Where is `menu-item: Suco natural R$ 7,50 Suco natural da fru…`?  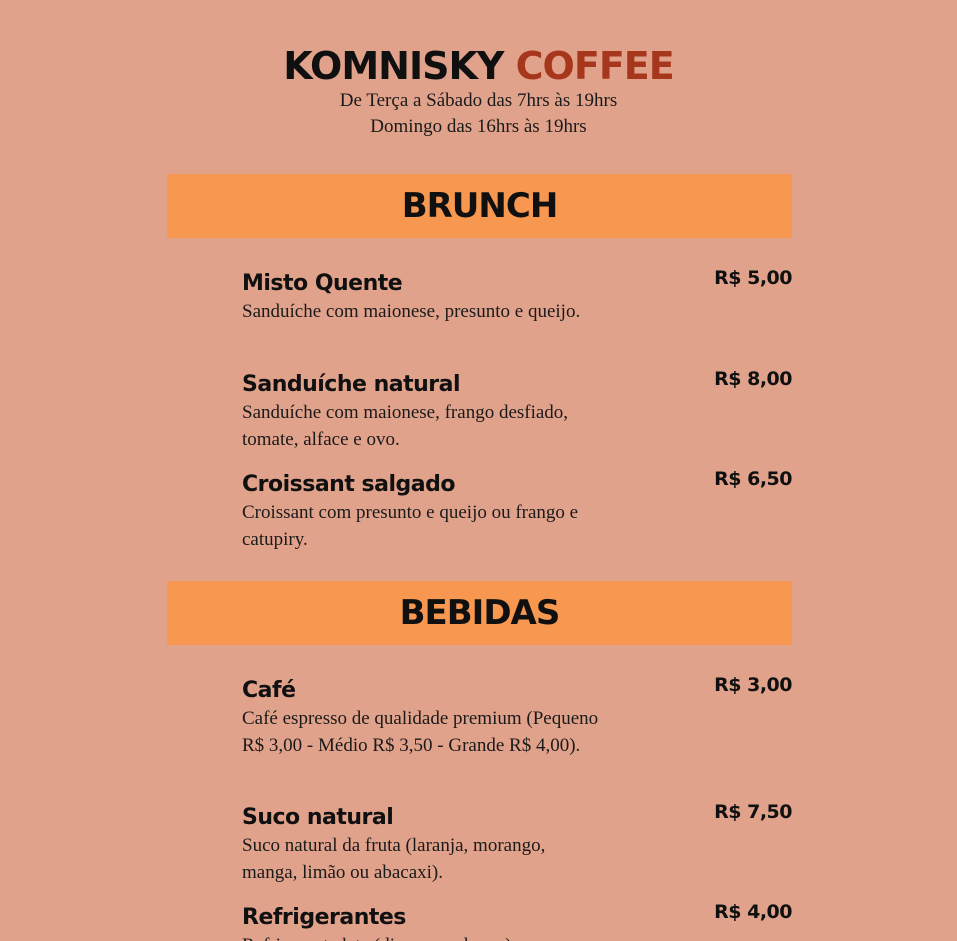
menu-item: Suco natural R$ 7,50 Suco natural da fru… is located at coordinates (517, 843).